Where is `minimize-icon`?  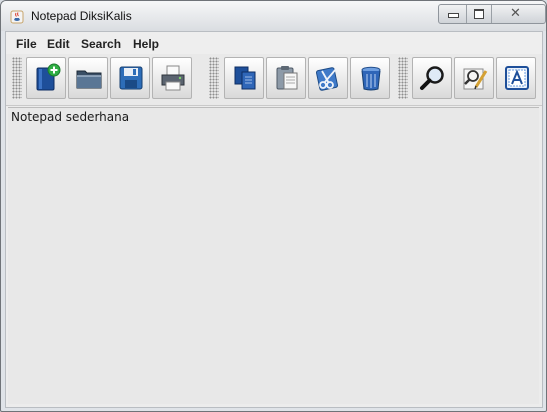
minimize-icon is located at coordinates (453, 15).